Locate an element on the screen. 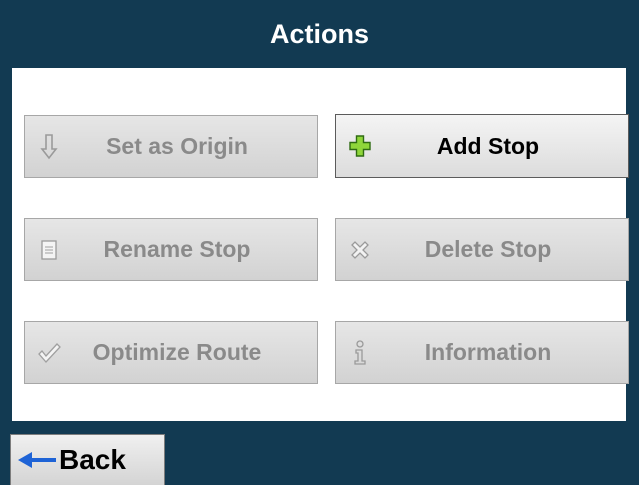 This screenshot has width=639, height=485. x-icon is located at coordinates (360, 250).